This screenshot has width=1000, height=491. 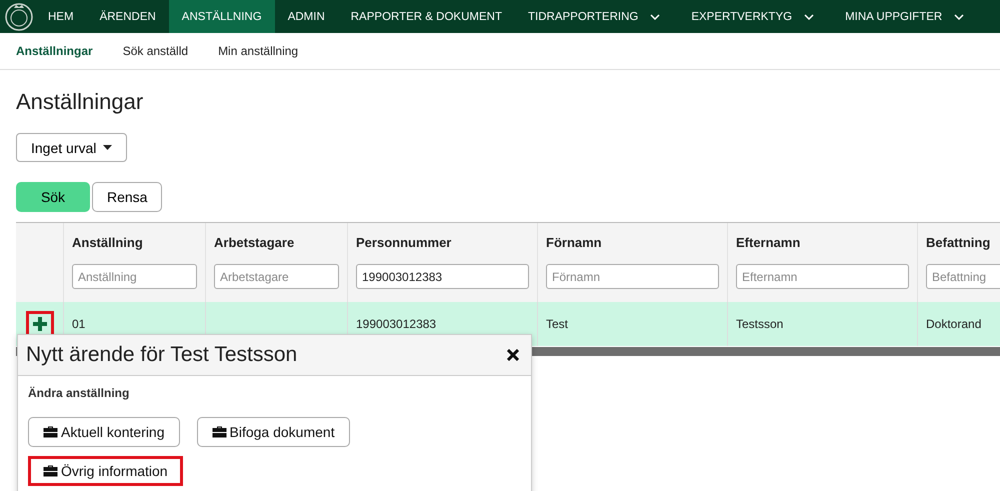 I want to click on popup-title: Nytt ärende för Test Testsson, so click(x=162, y=355).